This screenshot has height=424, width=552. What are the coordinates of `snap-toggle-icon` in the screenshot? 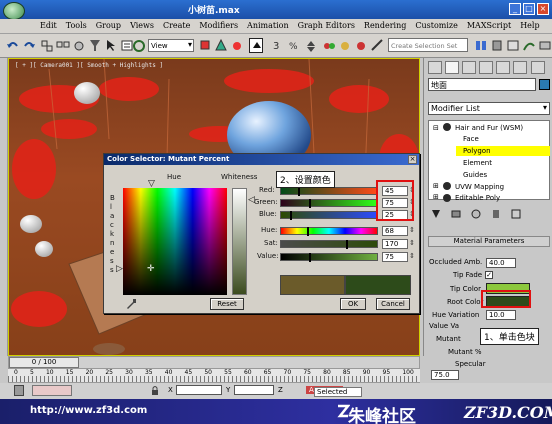 It's located at (256, 45).